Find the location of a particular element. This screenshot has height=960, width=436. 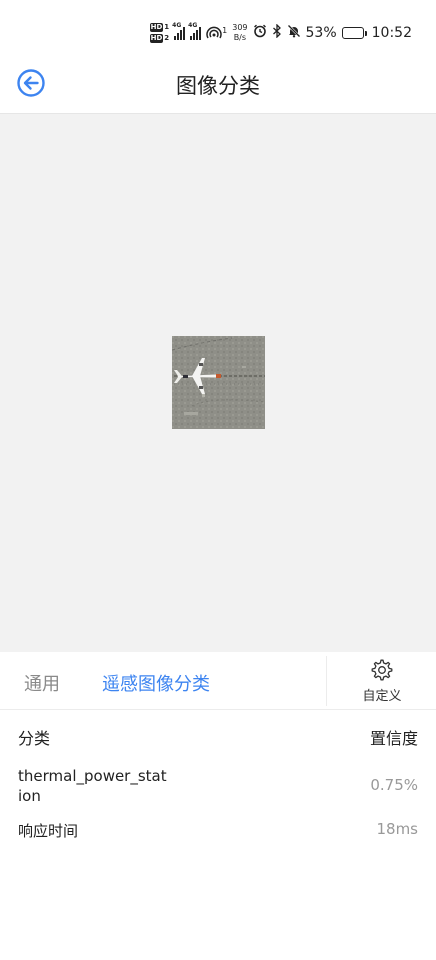

custom-button-label: 自定义 is located at coordinates (382, 696).